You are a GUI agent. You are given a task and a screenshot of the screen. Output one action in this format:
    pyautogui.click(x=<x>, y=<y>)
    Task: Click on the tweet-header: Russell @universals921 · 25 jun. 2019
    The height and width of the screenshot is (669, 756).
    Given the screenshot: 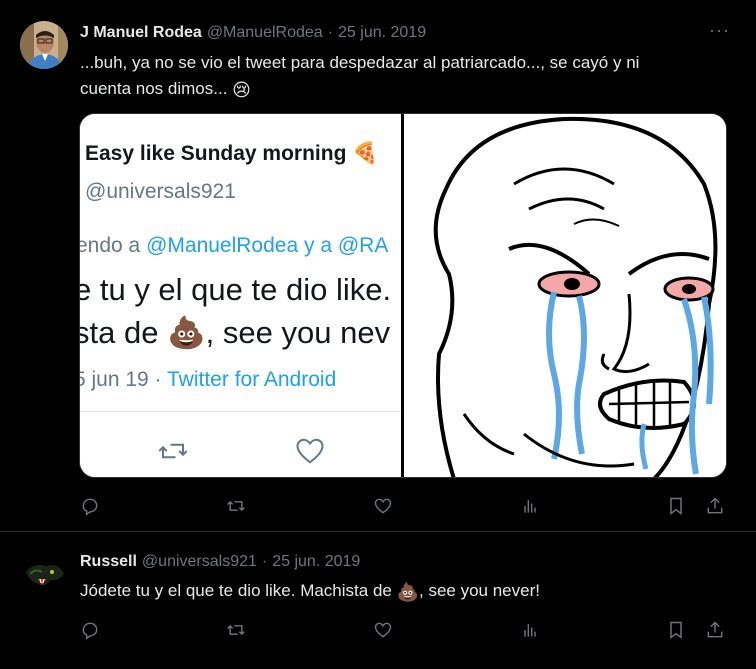 What is the action you would take?
    pyautogui.click(x=220, y=562)
    